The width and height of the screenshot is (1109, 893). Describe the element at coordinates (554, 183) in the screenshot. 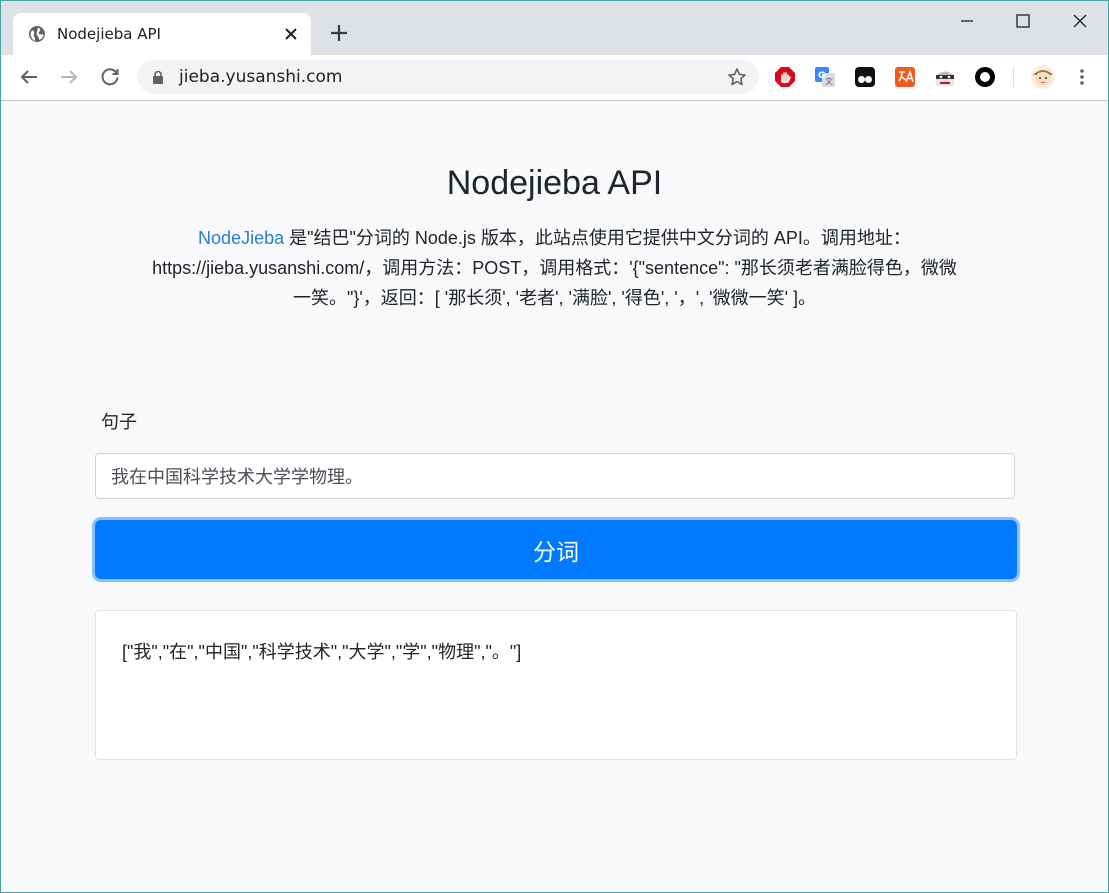

I see `page-title: Nodejieba API` at that location.